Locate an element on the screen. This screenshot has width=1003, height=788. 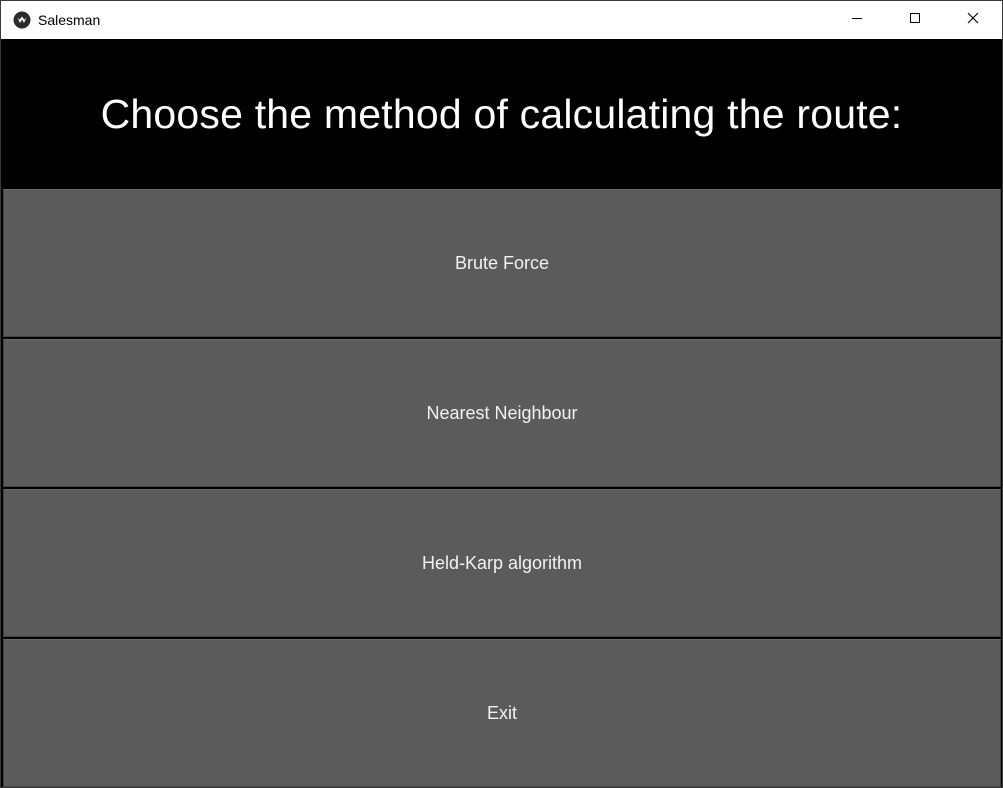
minimize-icon is located at coordinates (857, 20).